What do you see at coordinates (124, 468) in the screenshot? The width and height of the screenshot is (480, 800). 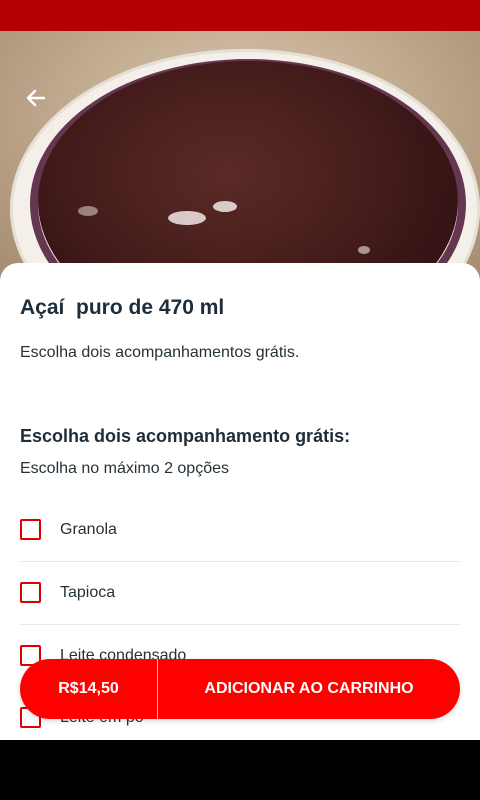 I see `options-group-subtitle: Escolha no máximo 2 opções` at bounding box center [124, 468].